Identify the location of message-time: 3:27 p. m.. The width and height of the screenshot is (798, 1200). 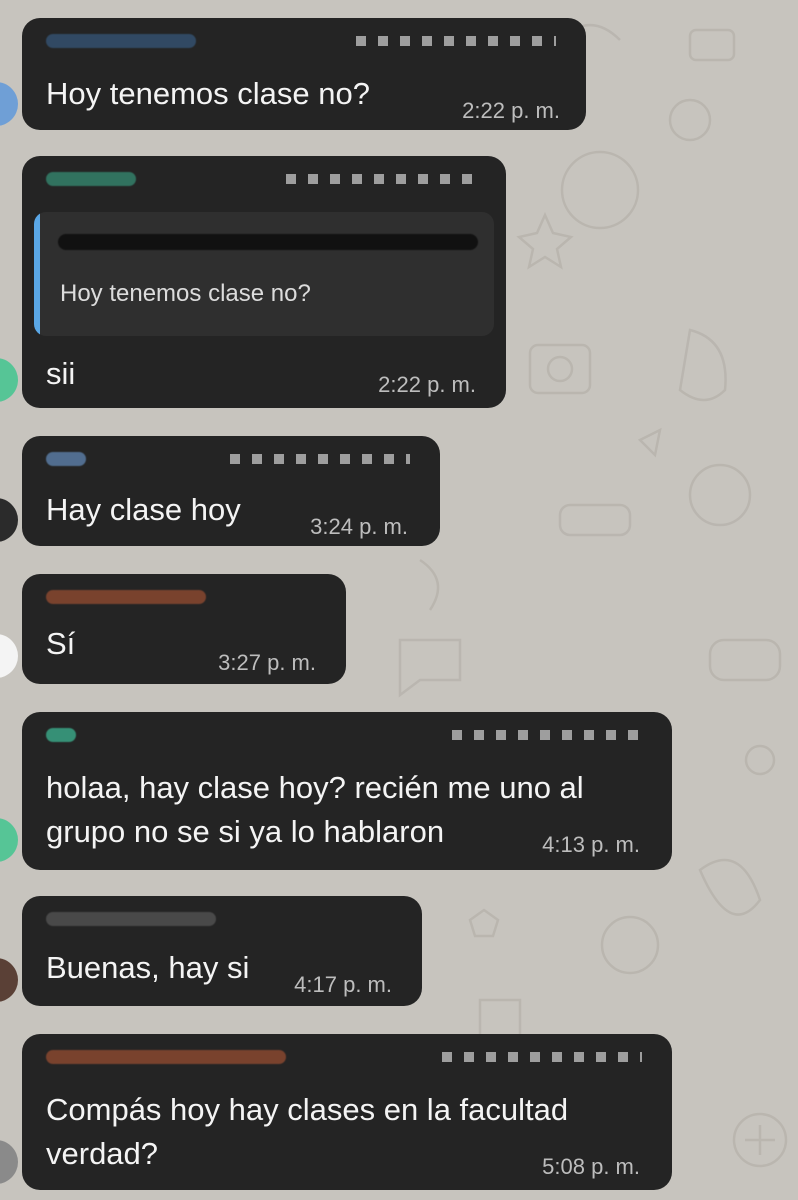
(267, 662).